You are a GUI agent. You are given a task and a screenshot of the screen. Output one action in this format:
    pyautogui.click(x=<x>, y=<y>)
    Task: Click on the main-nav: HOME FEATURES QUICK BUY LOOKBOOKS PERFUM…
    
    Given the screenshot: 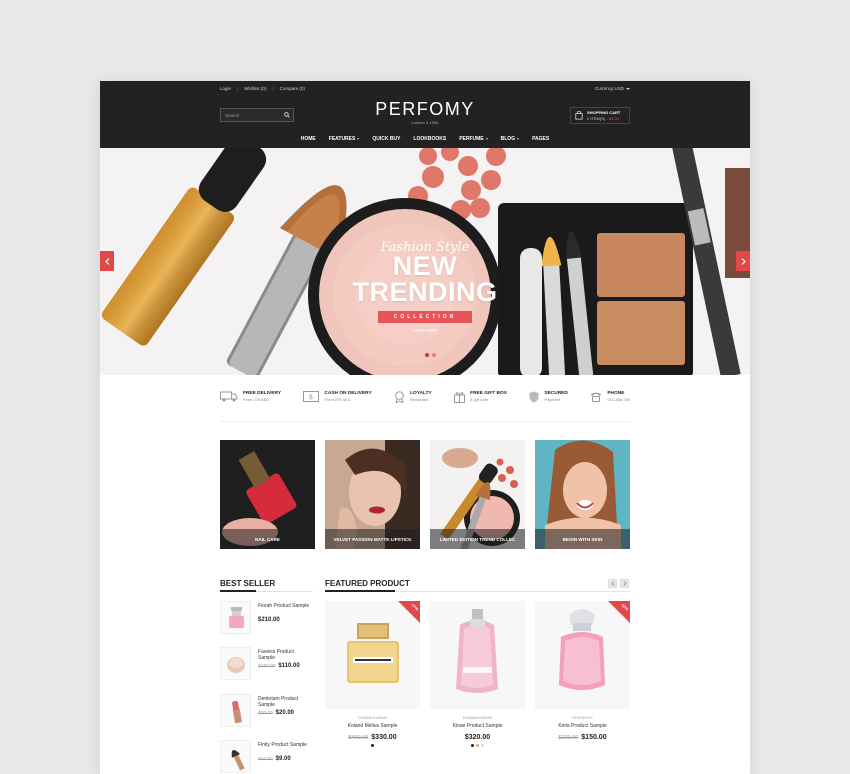 What is the action you would take?
    pyautogui.click(x=425, y=139)
    